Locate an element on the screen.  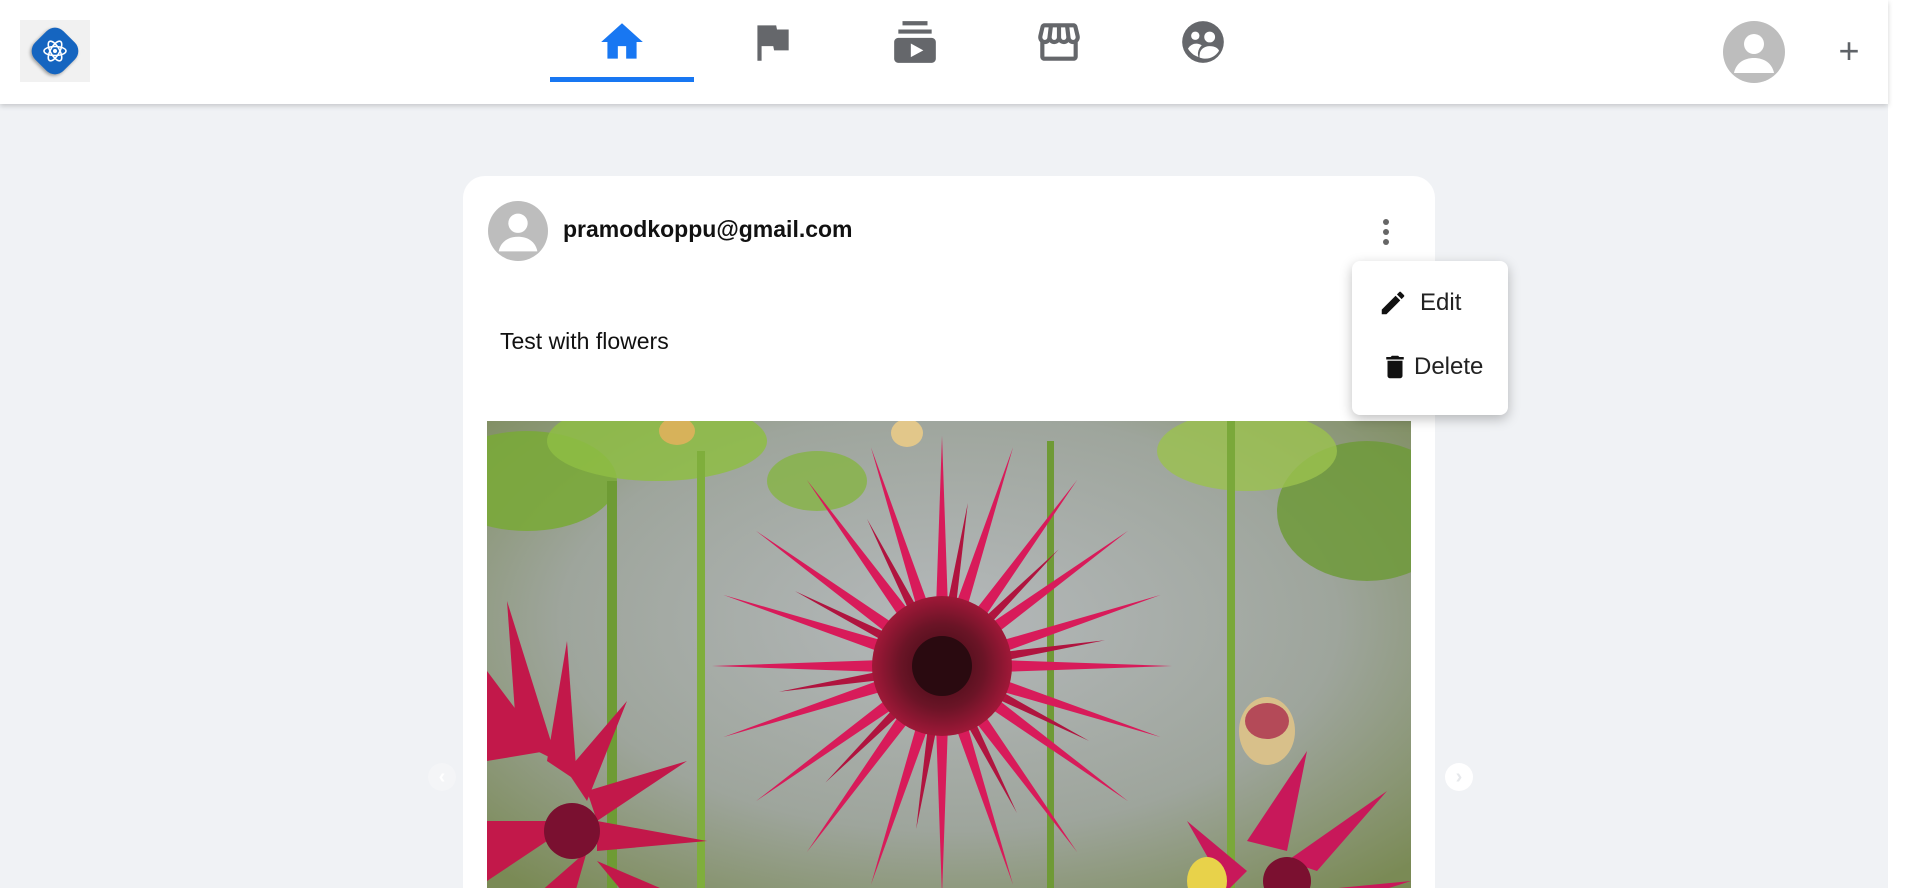
profile-avatar is located at coordinates (1754, 52).